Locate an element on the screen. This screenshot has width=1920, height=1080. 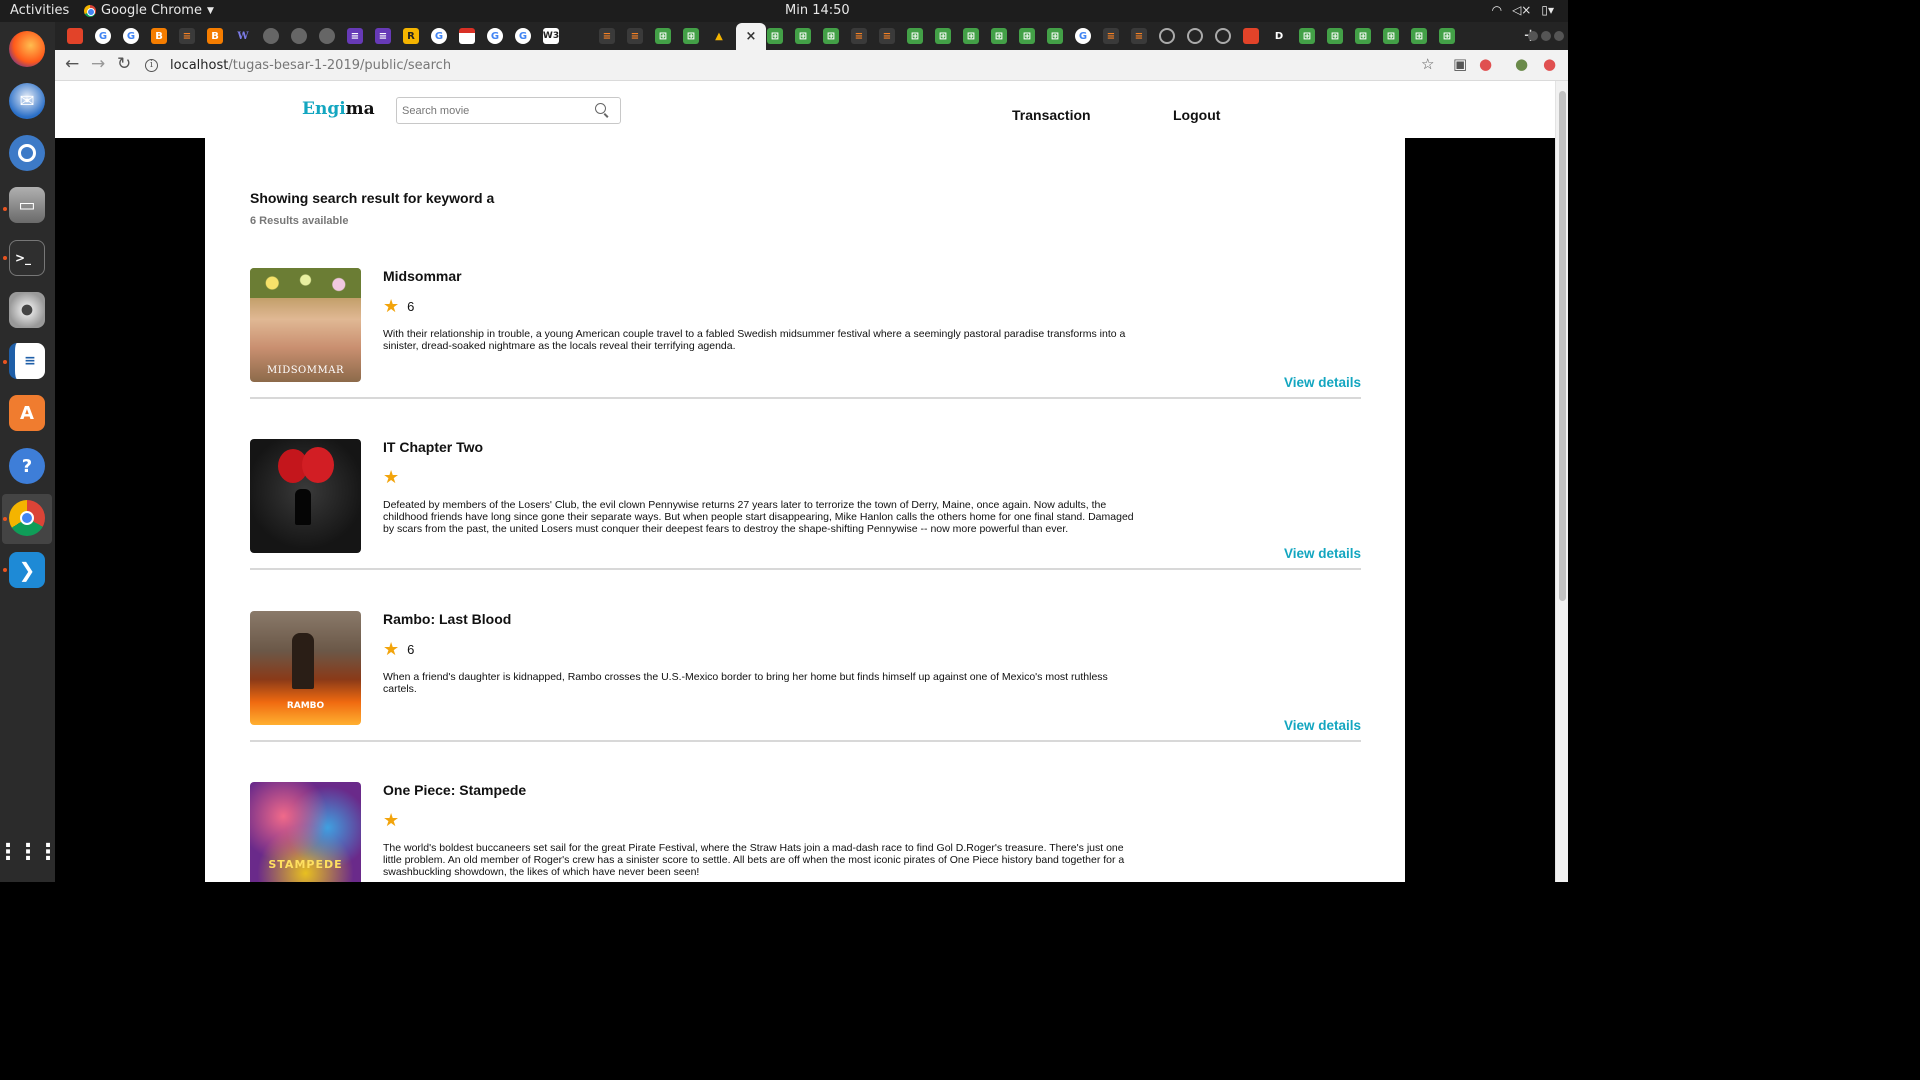
software-center-icon: A is located at coordinates (27, 413).